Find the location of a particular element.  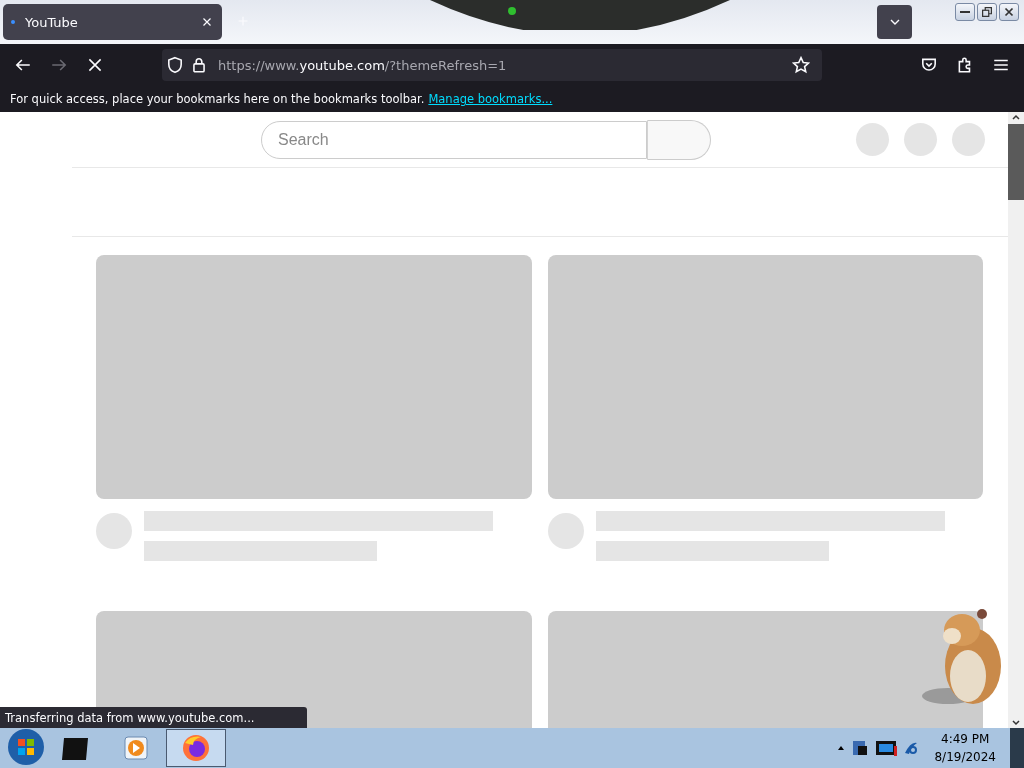

close-icon is located at coordinates (1009, 12).